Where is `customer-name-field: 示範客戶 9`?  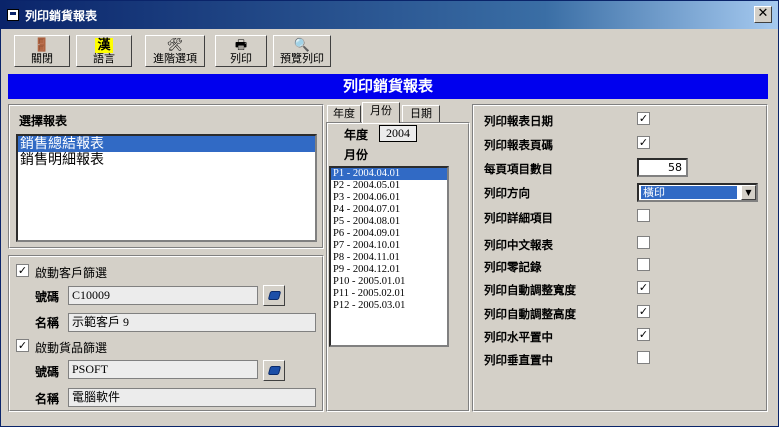
customer-name-field: 示範客戶 9 is located at coordinates (192, 322).